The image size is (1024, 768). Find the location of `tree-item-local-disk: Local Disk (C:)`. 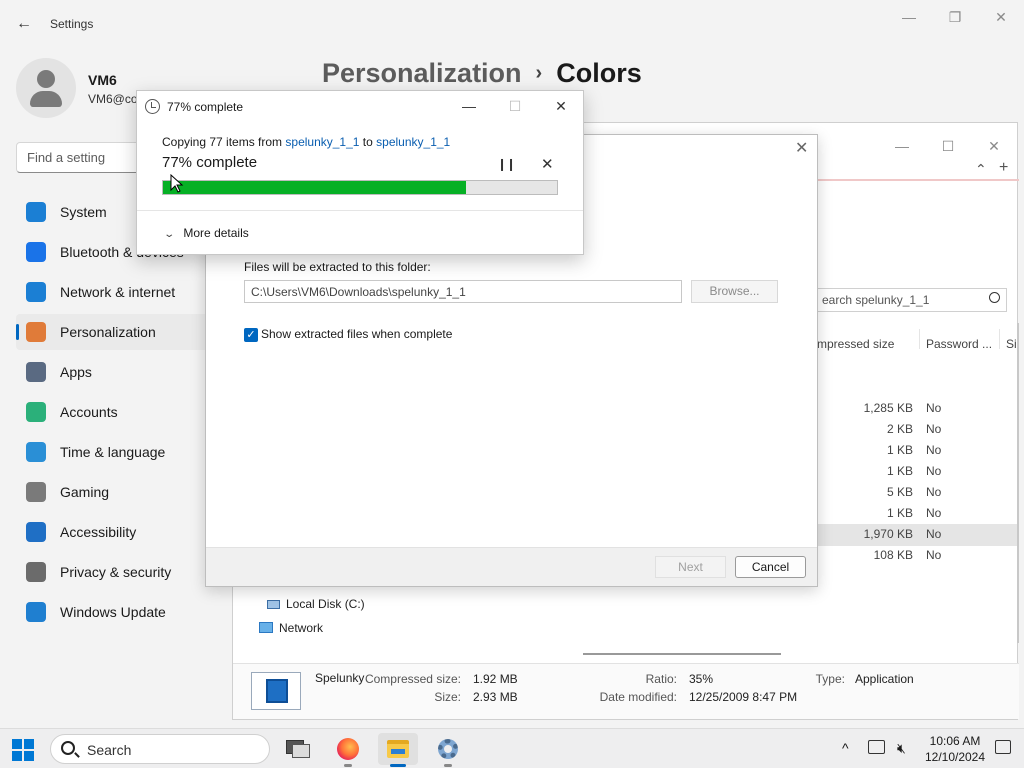

tree-item-local-disk: Local Disk (C:) is located at coordinates (316, 604).